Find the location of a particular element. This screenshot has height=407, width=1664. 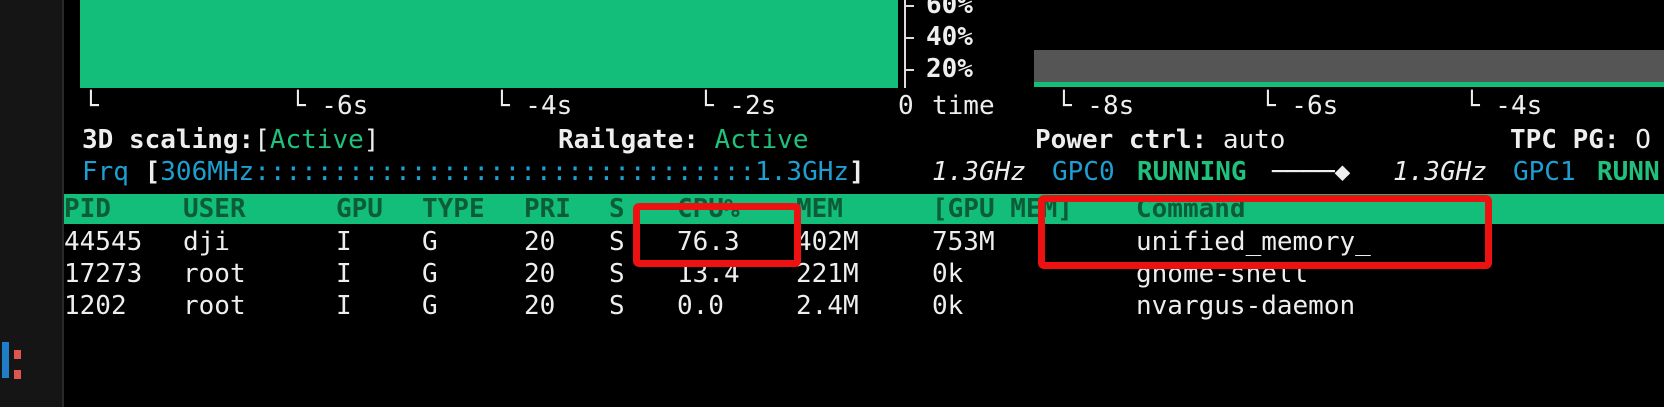

tpc-pg-value: O is located at coordinates (1643, 140).